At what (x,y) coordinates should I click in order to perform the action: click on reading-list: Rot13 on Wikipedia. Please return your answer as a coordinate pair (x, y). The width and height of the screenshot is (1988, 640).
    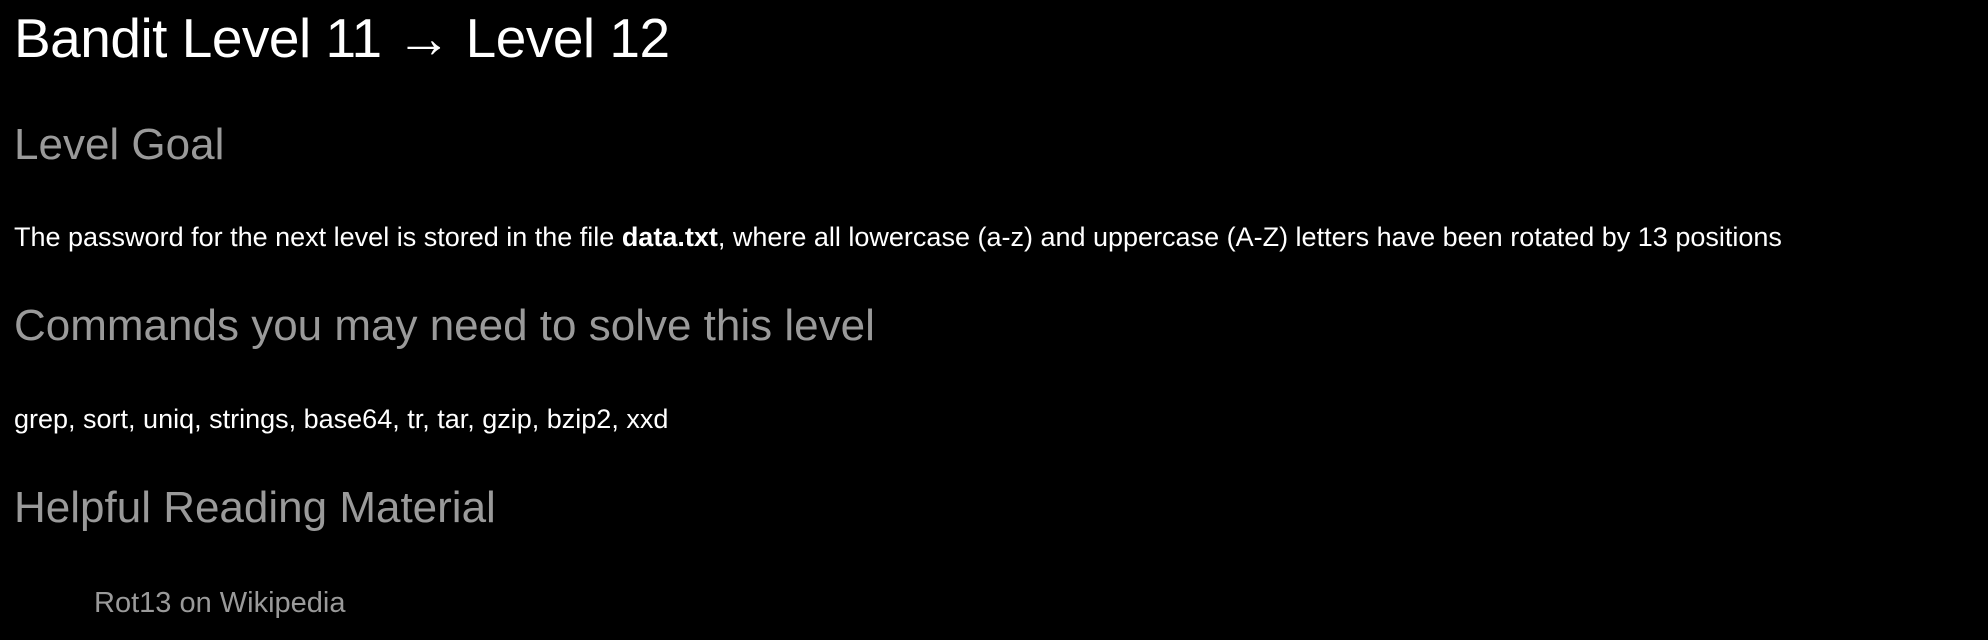
    Looking at the image, I should click on (219, 603).